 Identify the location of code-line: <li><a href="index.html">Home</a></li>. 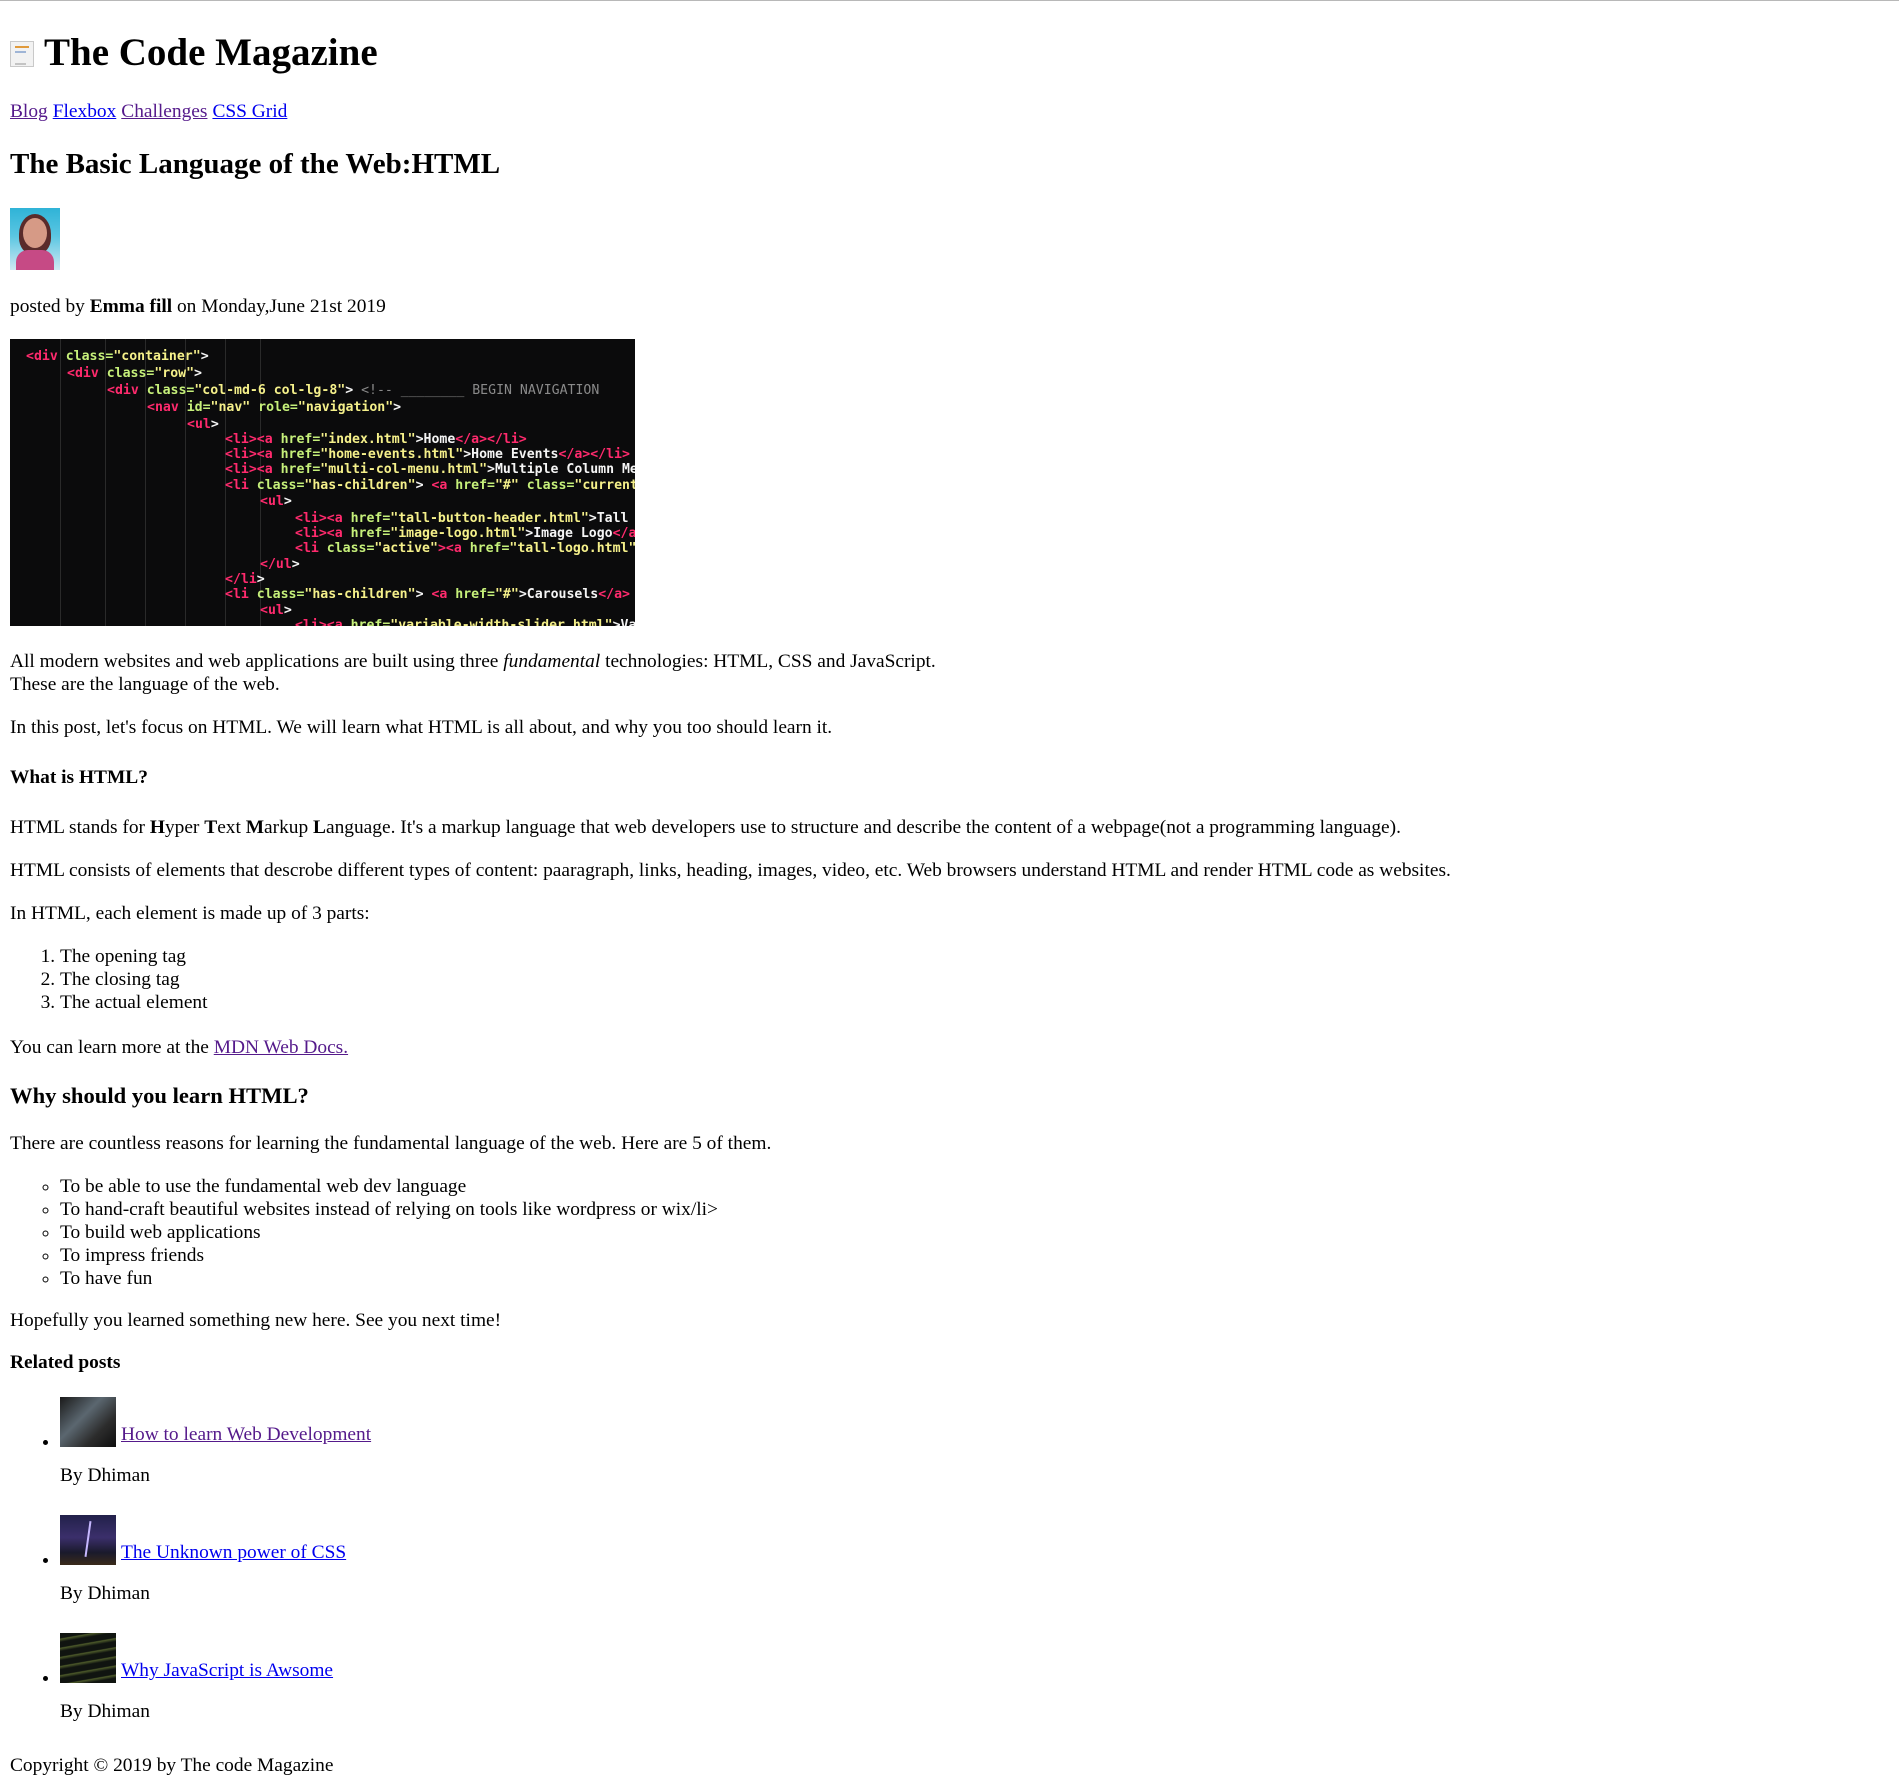
(376, 439).